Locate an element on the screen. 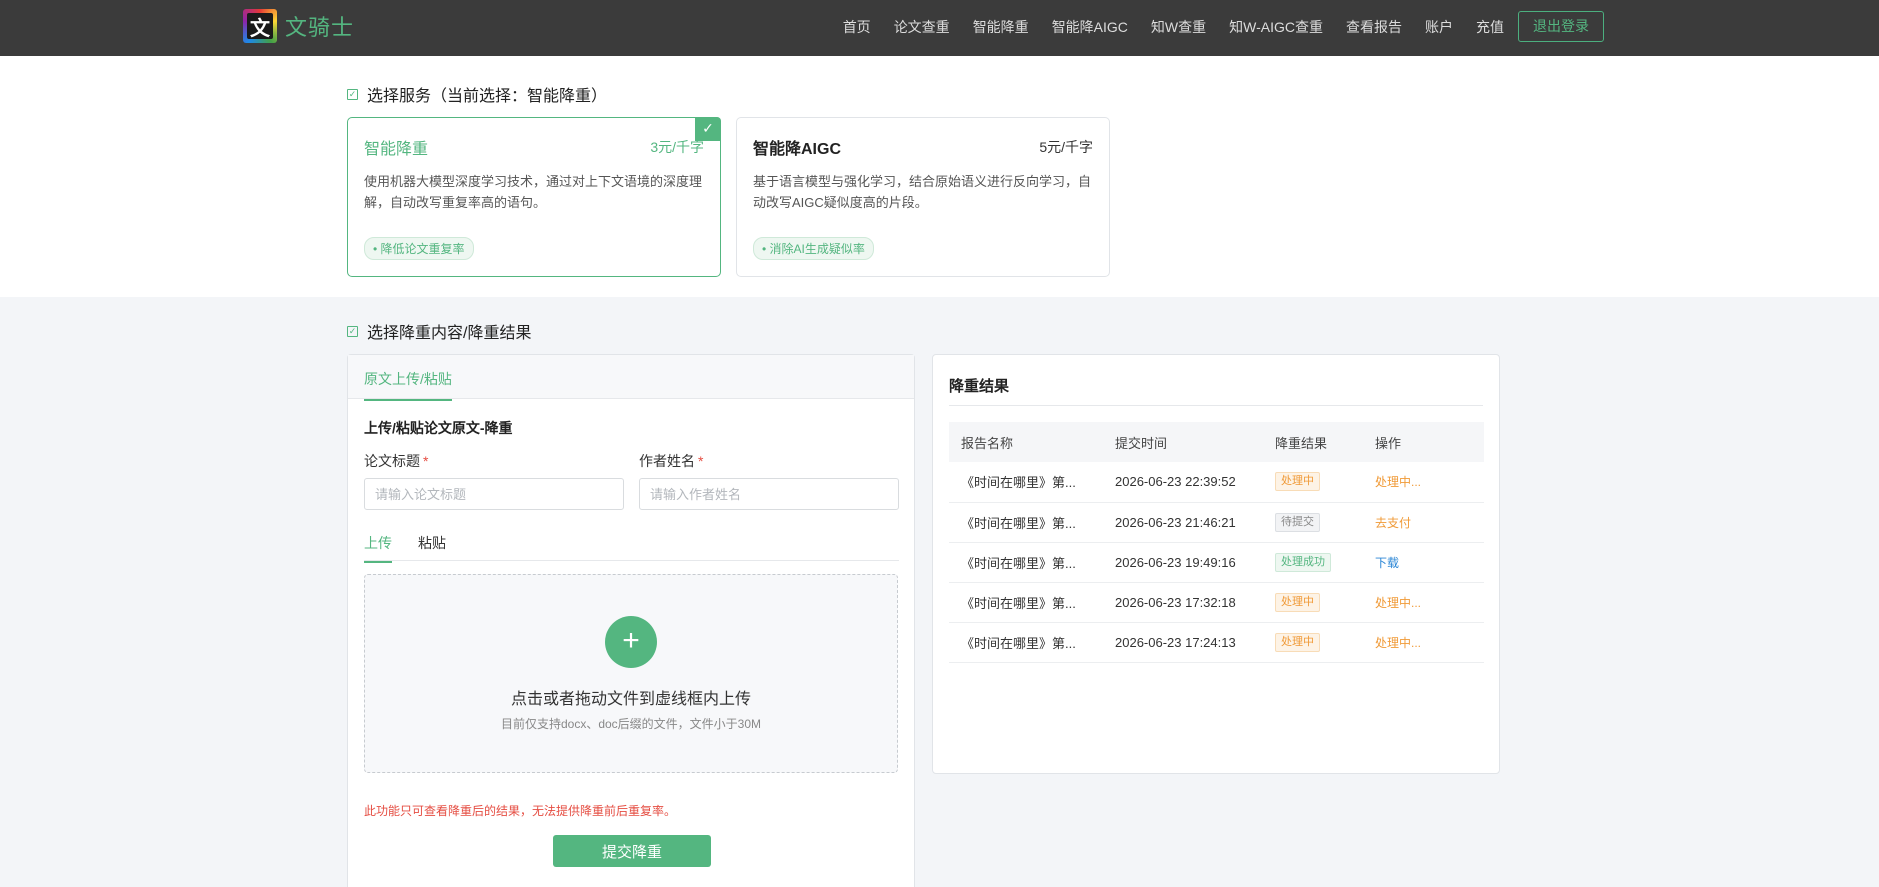 This screenshot has width=1879, height=887. plus-icon: + is located at coordinates (631, 642).